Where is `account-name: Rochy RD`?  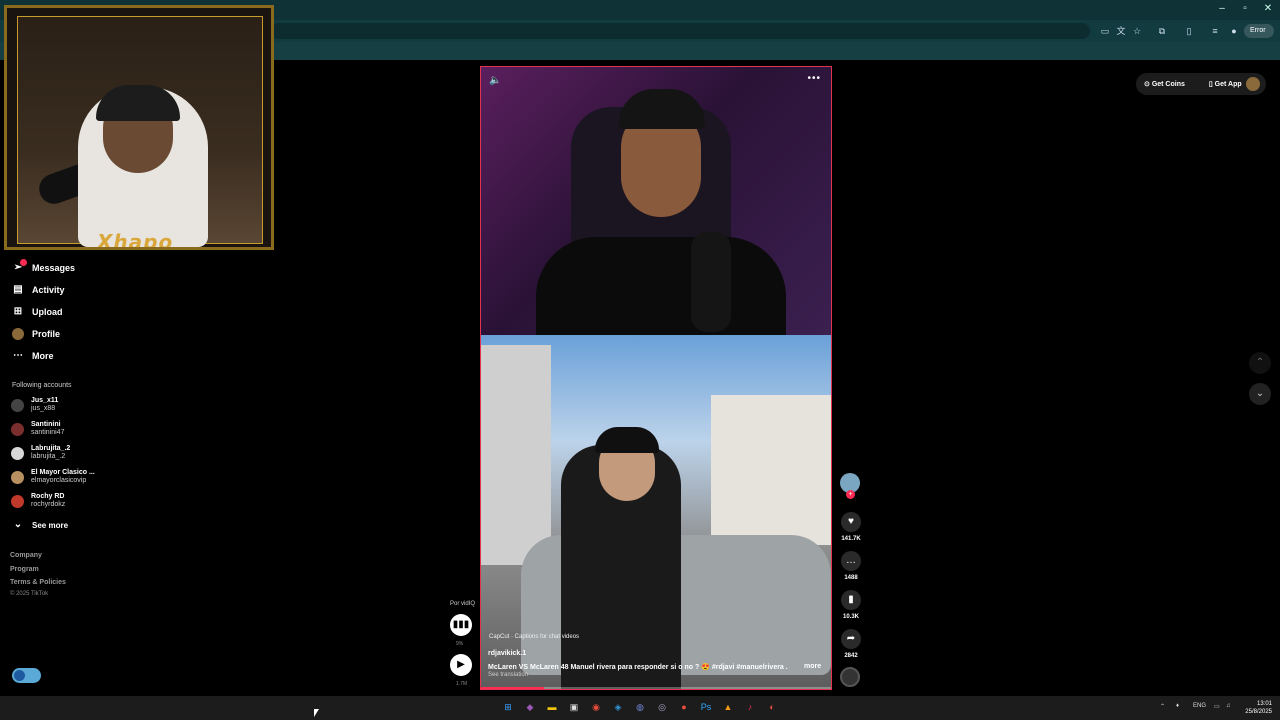 account-name: Rochy RD is located at coordinates (48, 496).